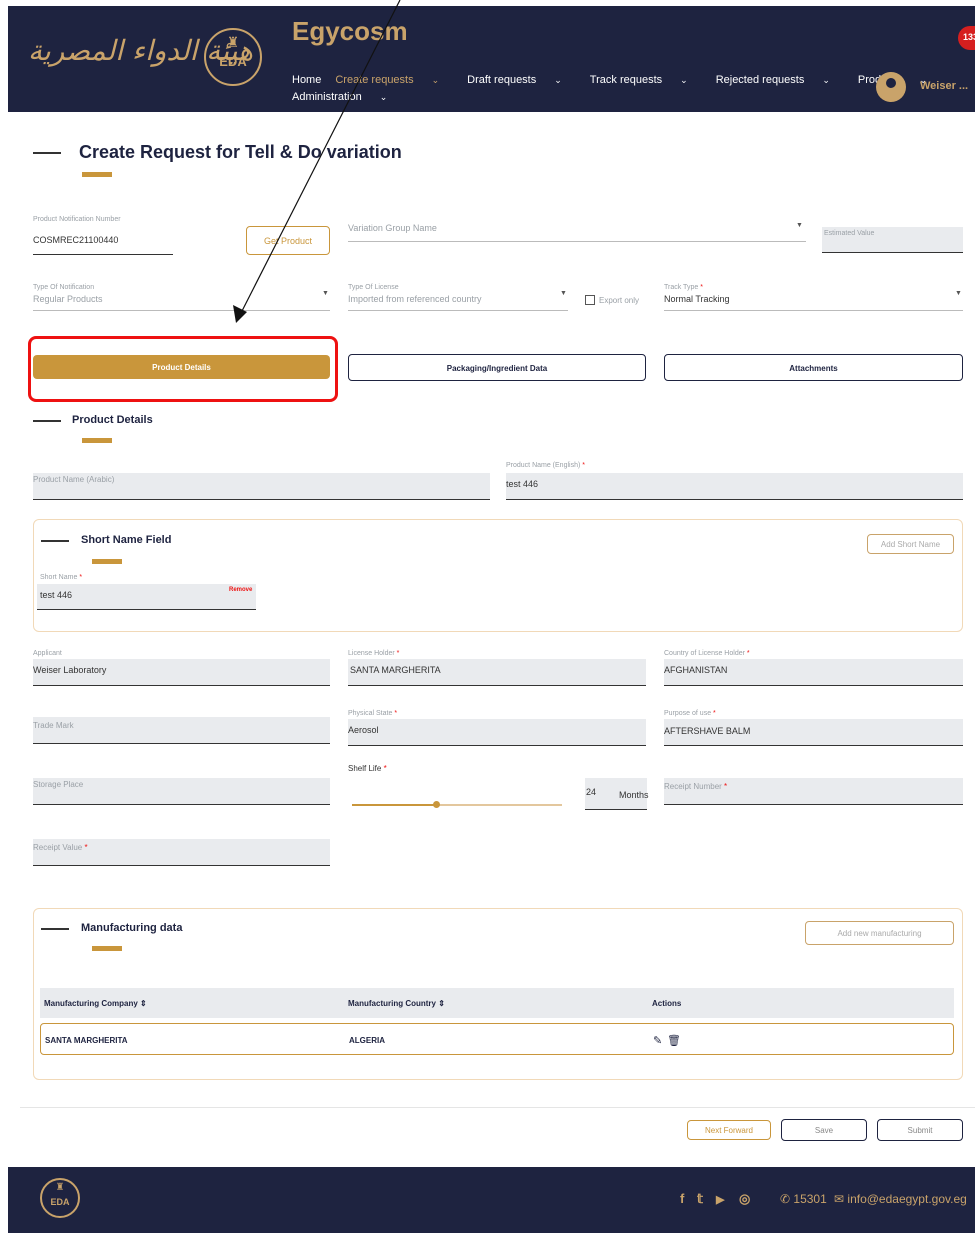 The width and height of the screenshot is (975, 1233). Describe the element at coordinates (545, 465) in the screenshot. I see `product-name-english-label: Product Name (English) *` at that location.